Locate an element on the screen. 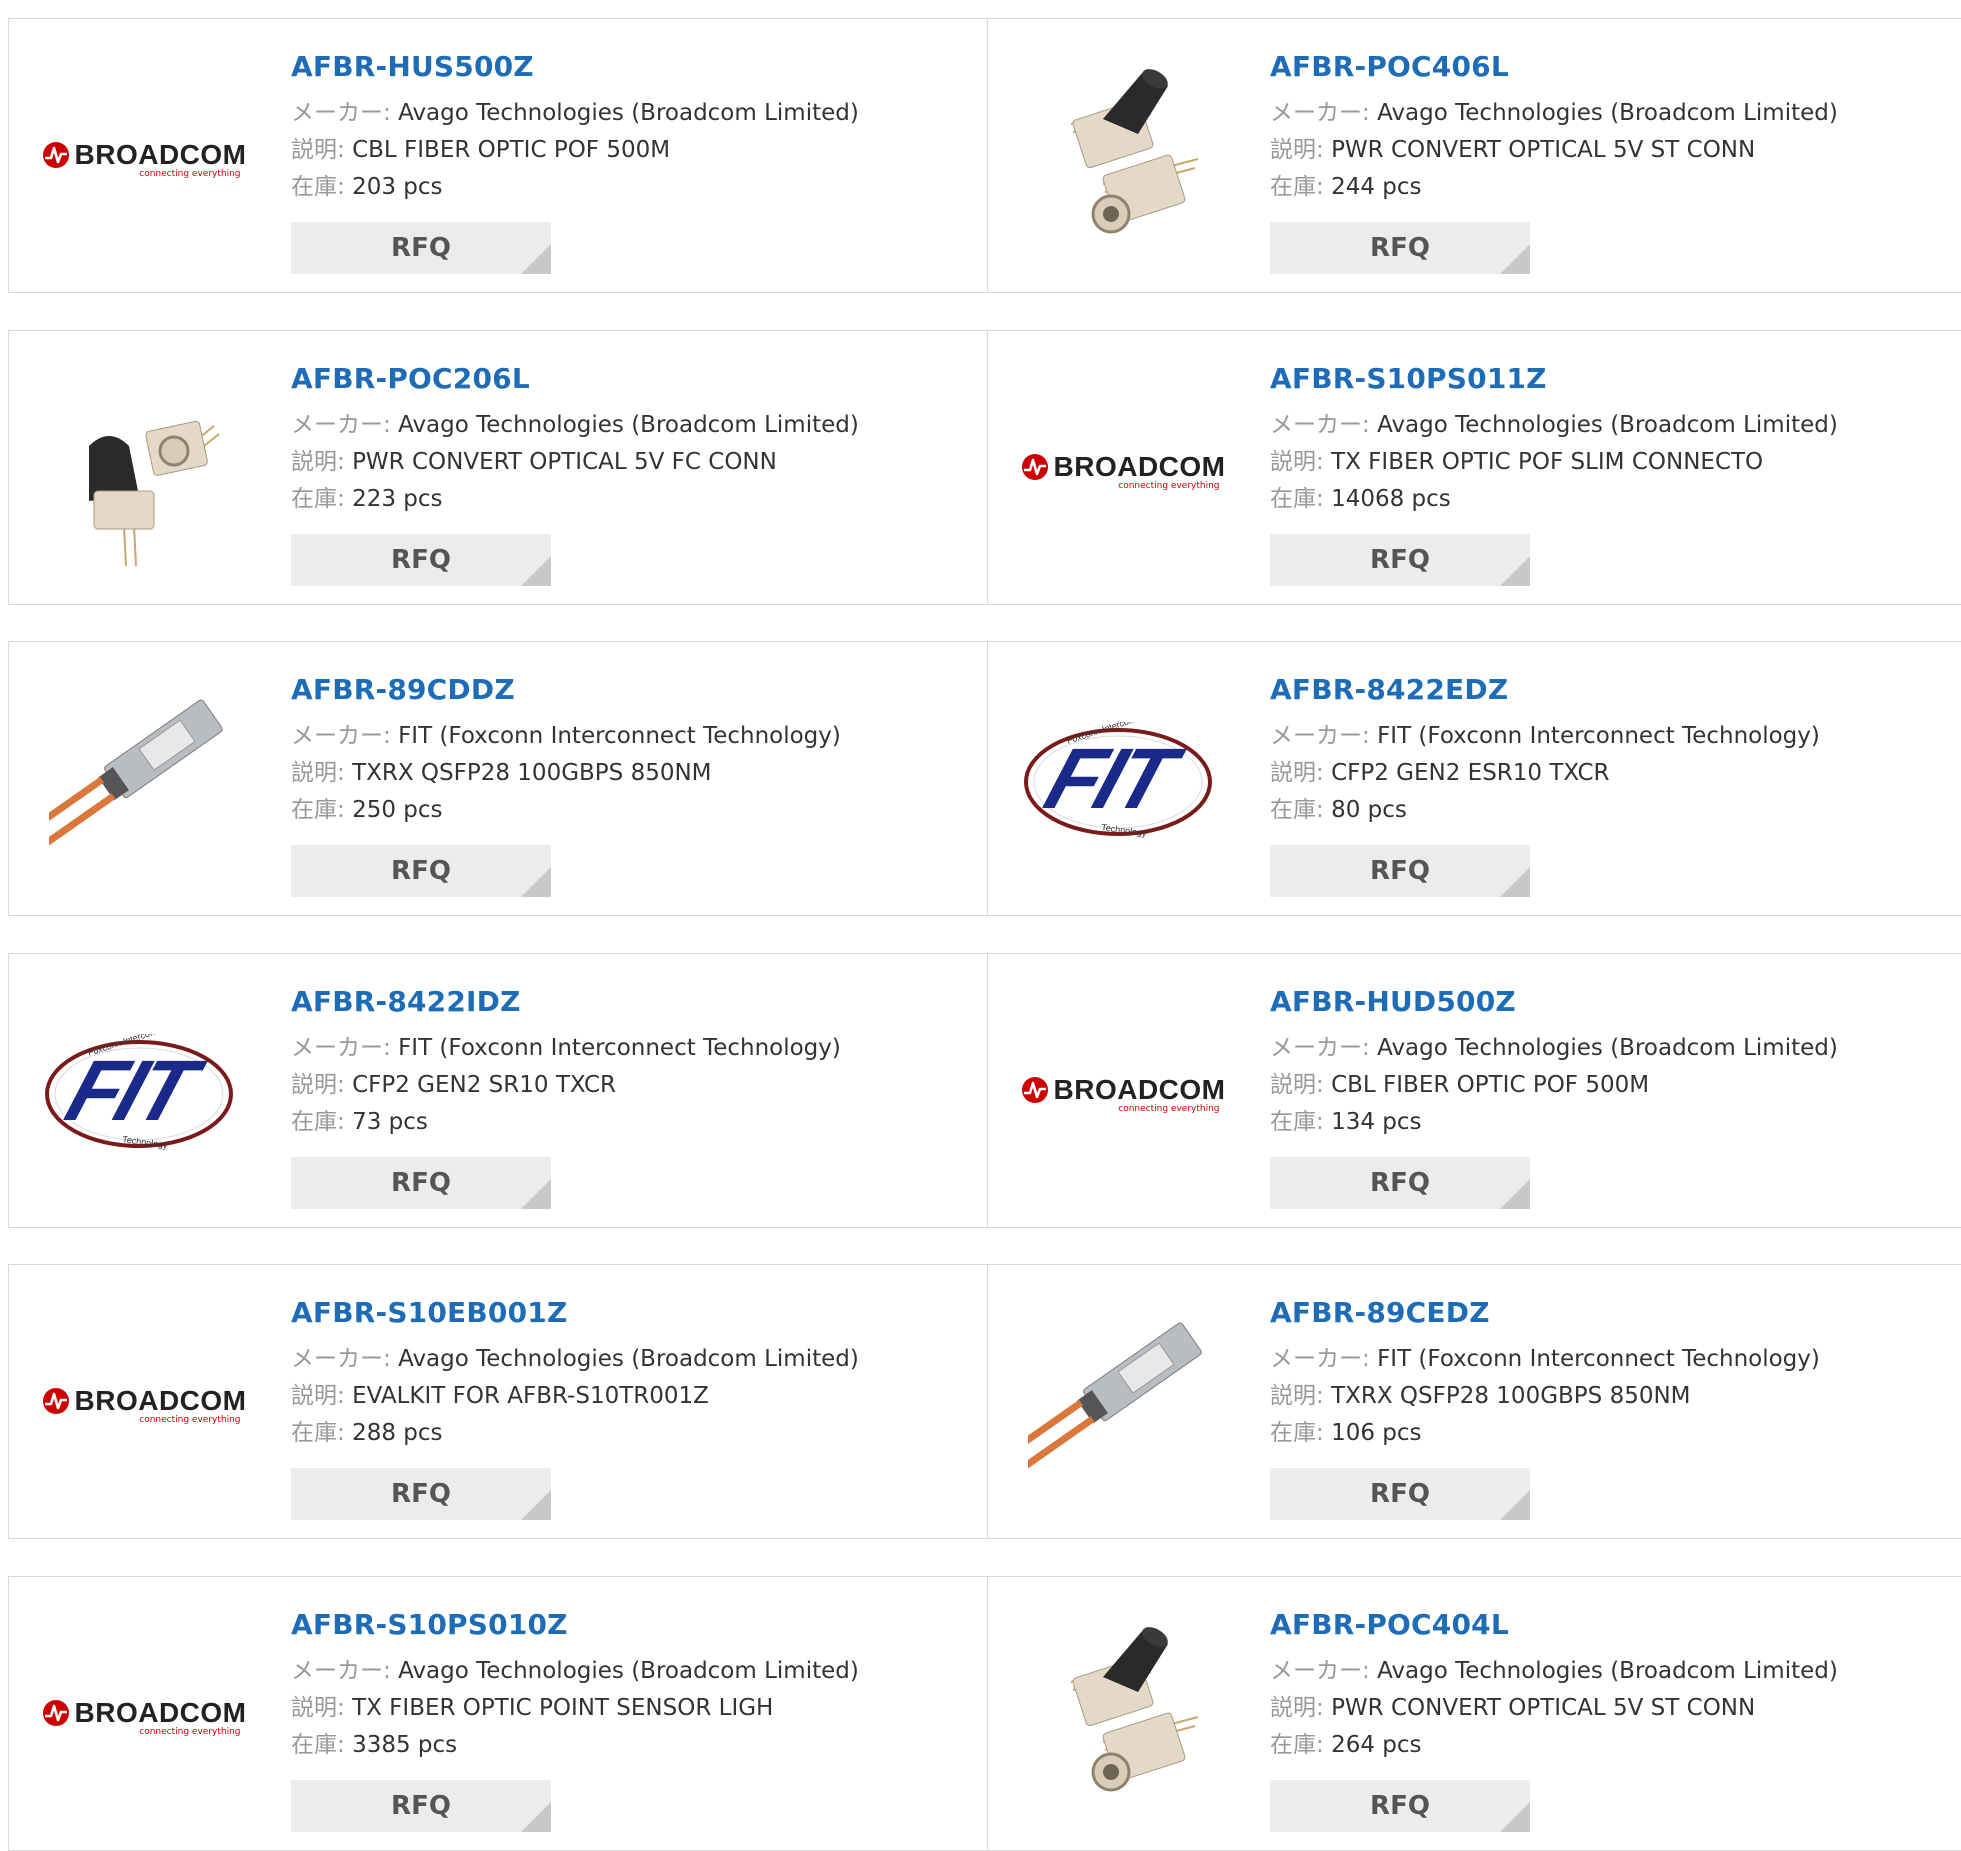  qsfp-module-photo is located at coordinates (136, 773).